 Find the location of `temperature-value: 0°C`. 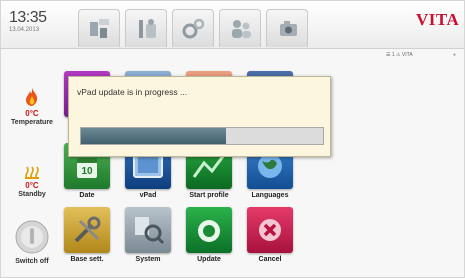

temperature-value: 0°C is located at coordinates (32, 113).